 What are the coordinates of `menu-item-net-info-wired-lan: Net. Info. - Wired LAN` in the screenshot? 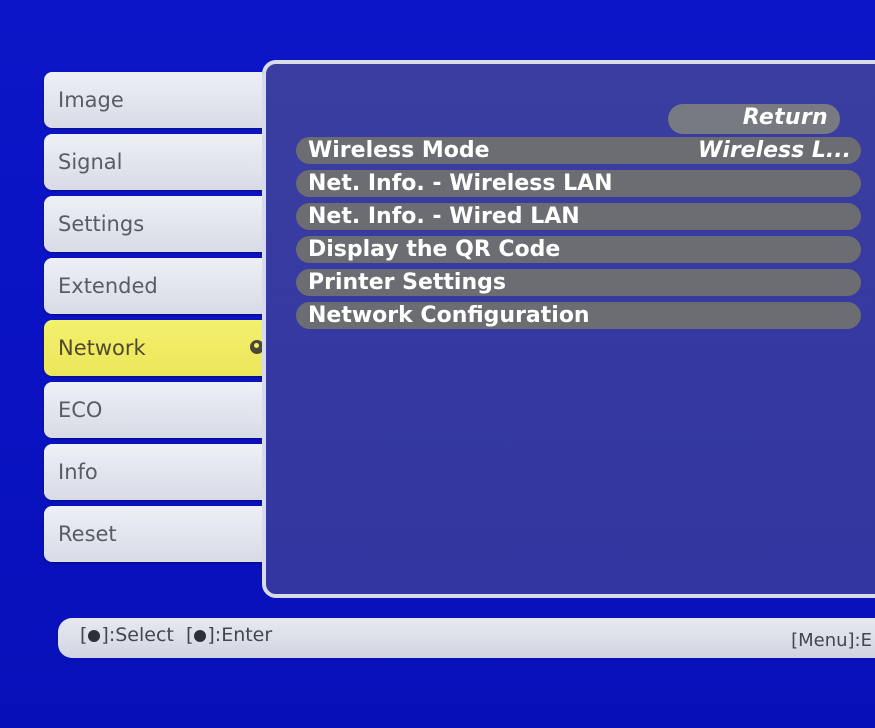 It's located at (578, 216).